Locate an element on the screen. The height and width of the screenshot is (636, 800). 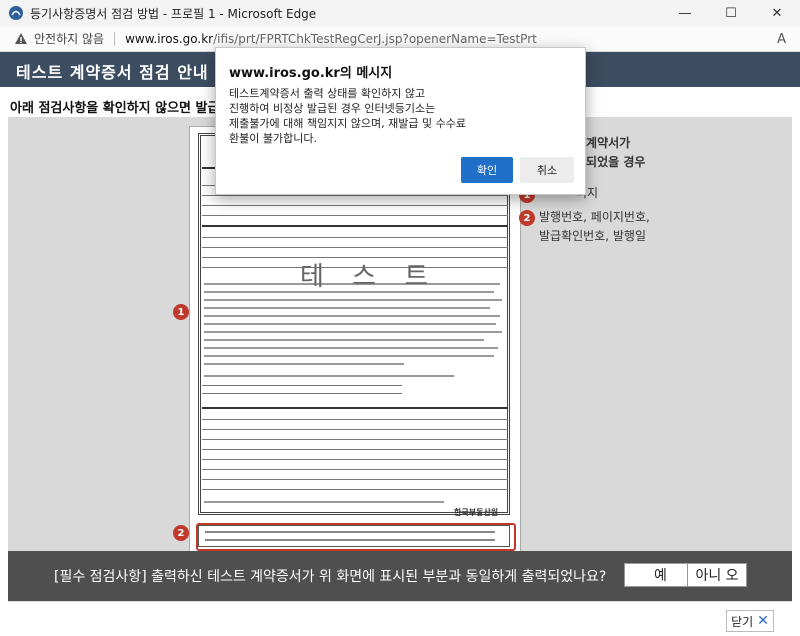
page-title: 테스트 계약증서 점검 안내 is located at coordinates (112, 72).